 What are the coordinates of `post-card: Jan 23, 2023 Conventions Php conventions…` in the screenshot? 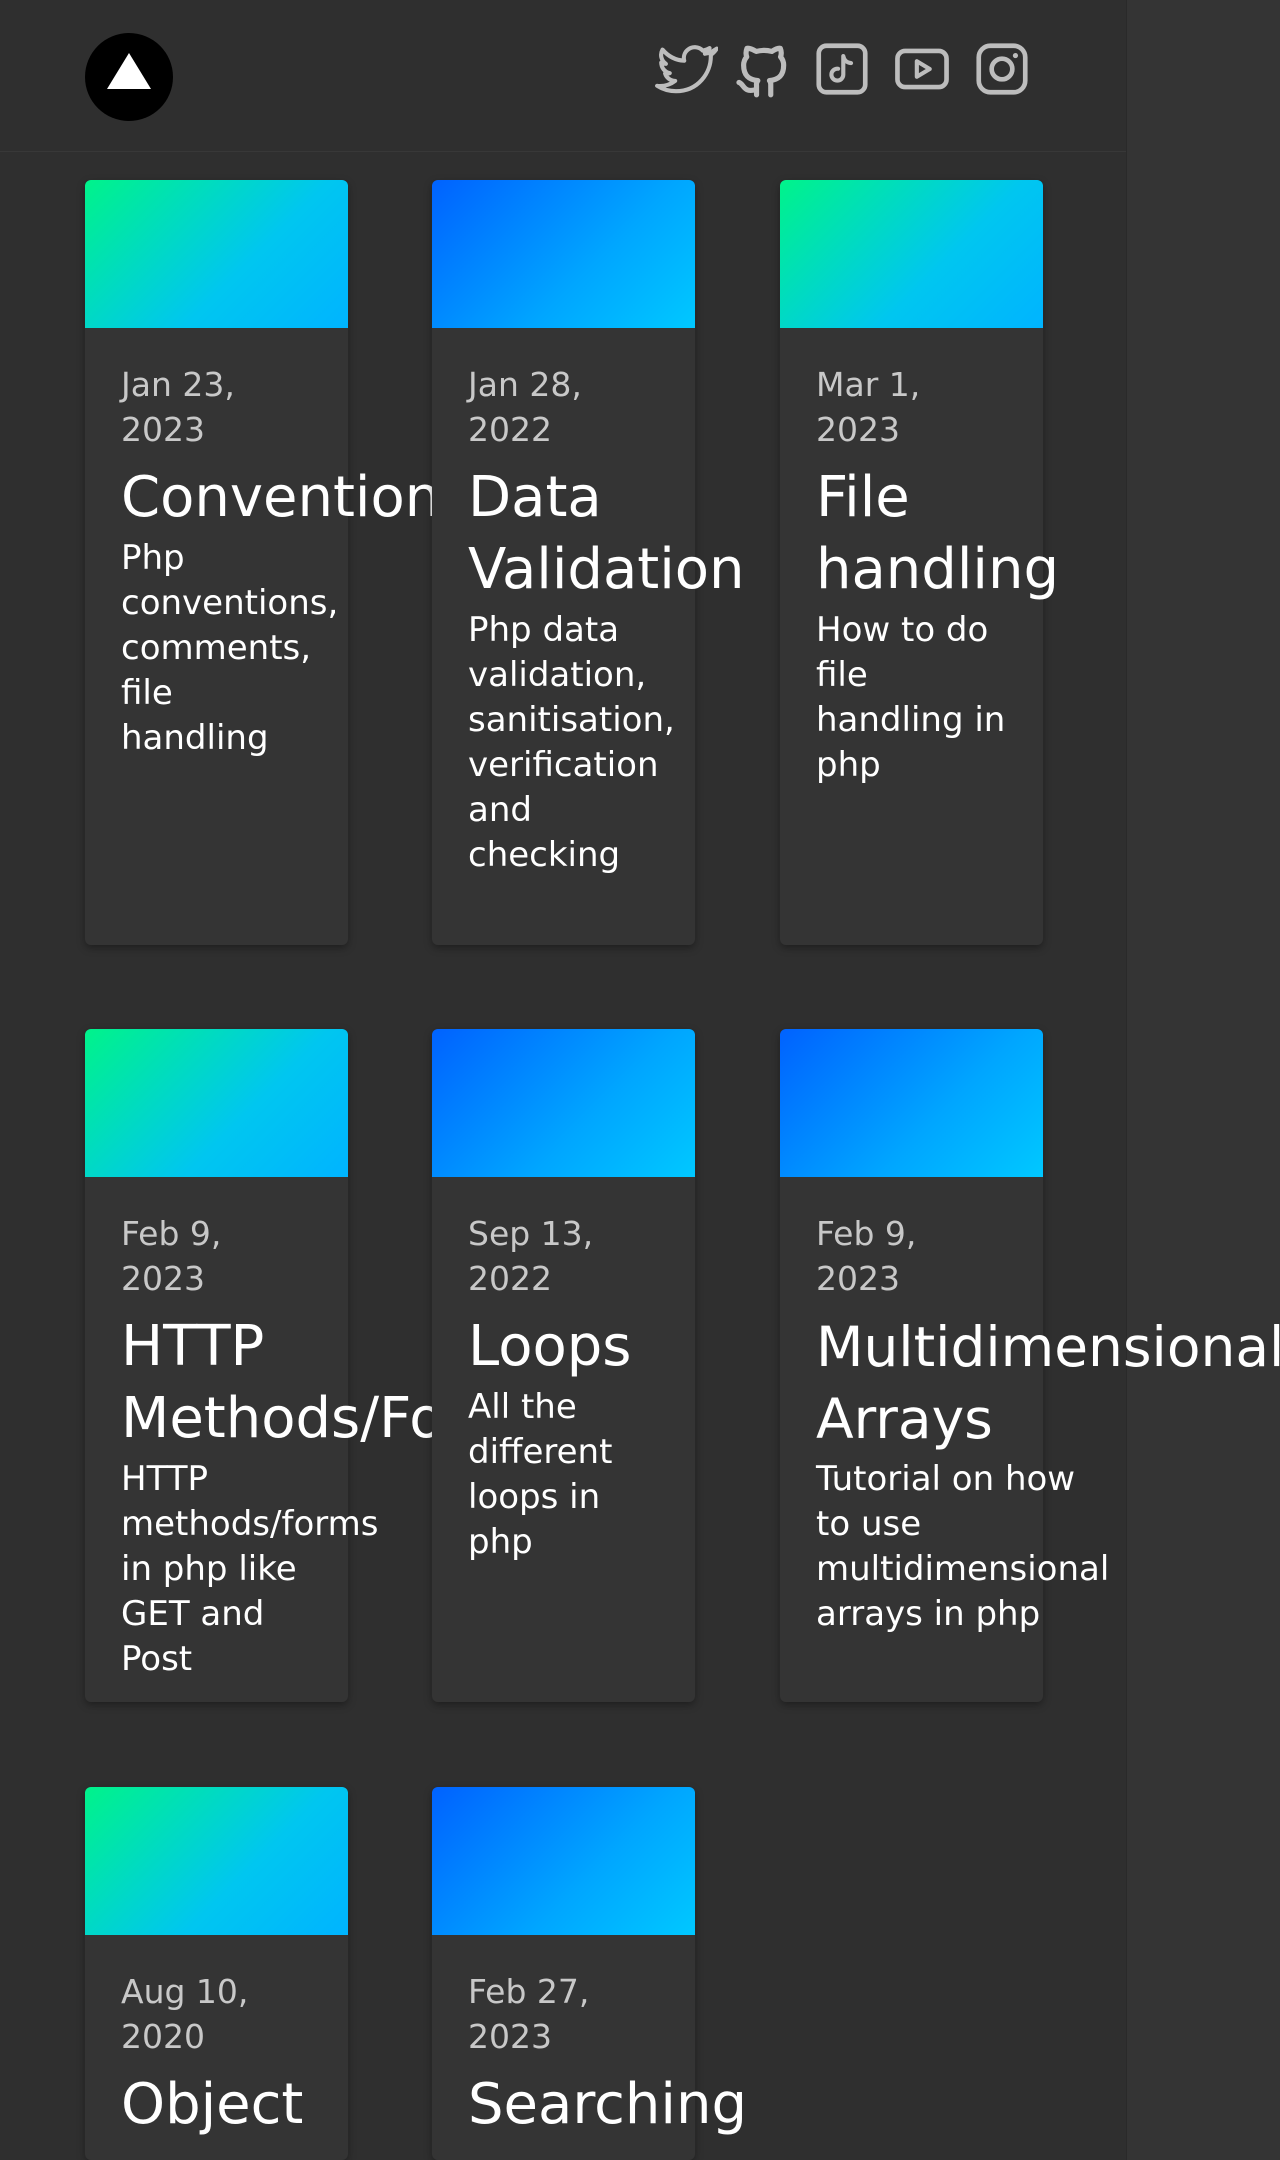 It's located at (277, 562).